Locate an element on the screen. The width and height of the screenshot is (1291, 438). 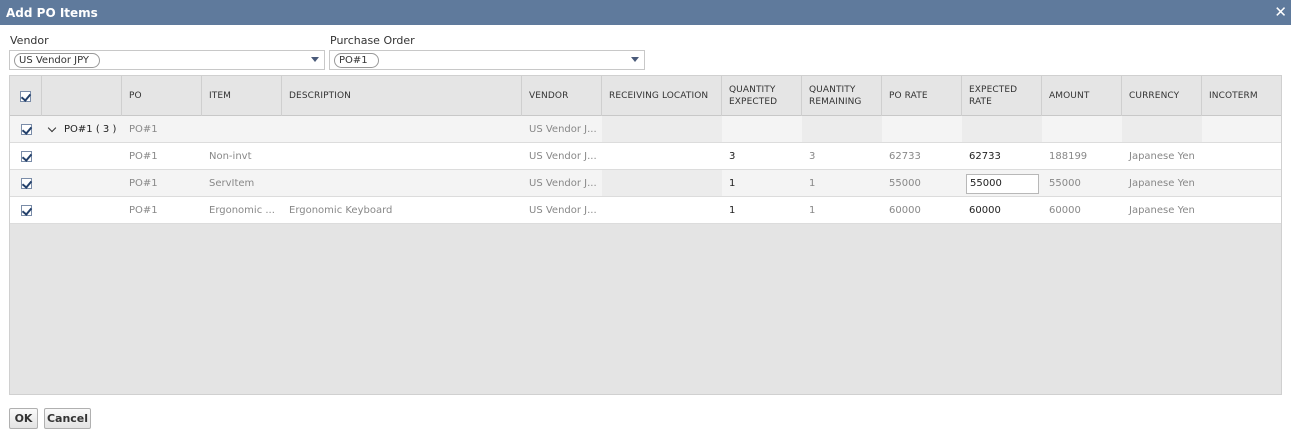
cell-amount: 60000 is located at coordinates (1065, 210).